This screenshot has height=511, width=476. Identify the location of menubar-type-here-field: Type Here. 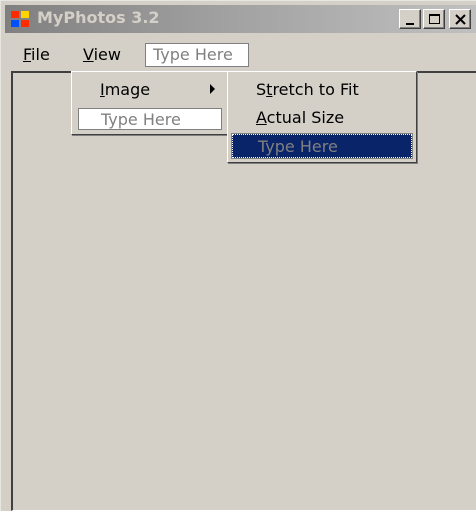
(197, 55).